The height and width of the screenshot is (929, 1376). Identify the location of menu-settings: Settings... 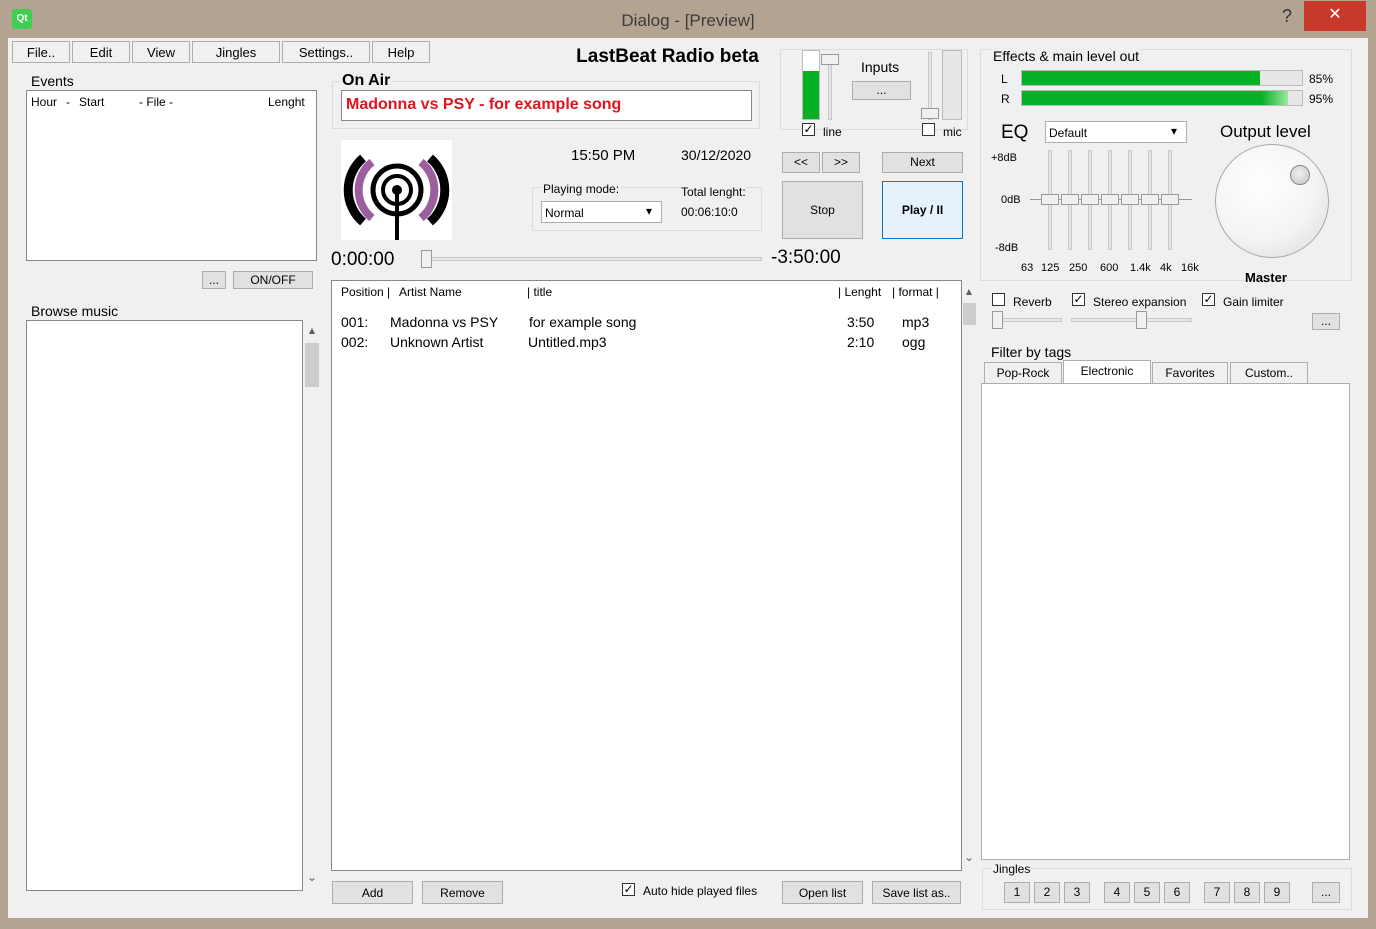
(326, 52).